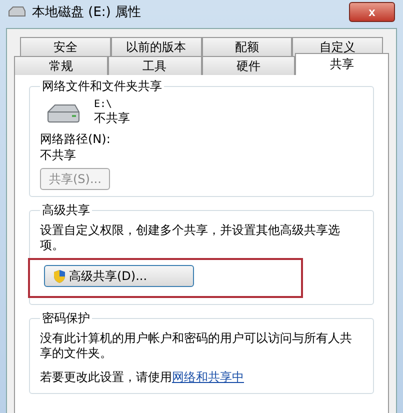  Describe the element at coordinates (190, 238) in the screenshot. I see `description-text: 设置自定义权限，创建多个共享，并设置其他高级共享选项。` at that location.